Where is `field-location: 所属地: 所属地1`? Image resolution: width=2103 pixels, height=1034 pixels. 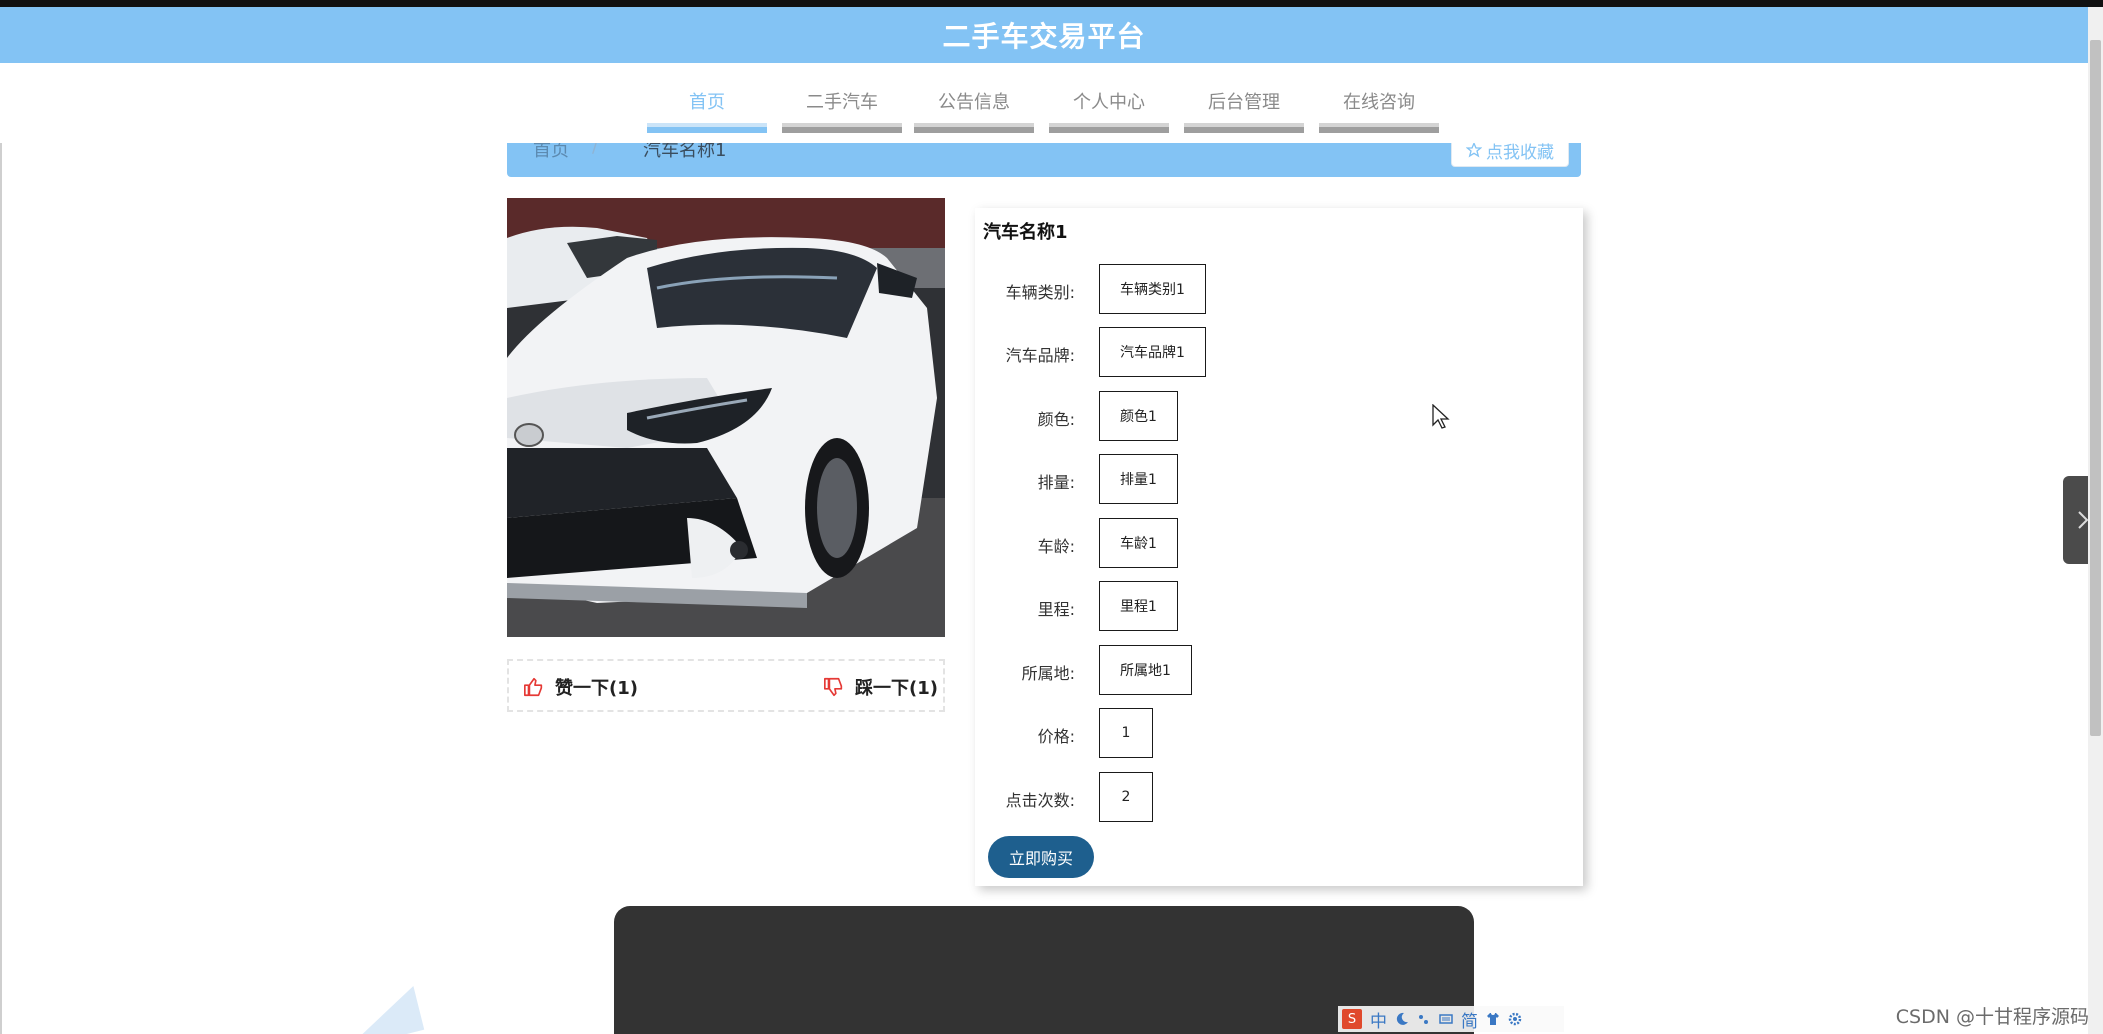
field-location: 所属地: 所属地1 is located at coordinates (1275, 670).